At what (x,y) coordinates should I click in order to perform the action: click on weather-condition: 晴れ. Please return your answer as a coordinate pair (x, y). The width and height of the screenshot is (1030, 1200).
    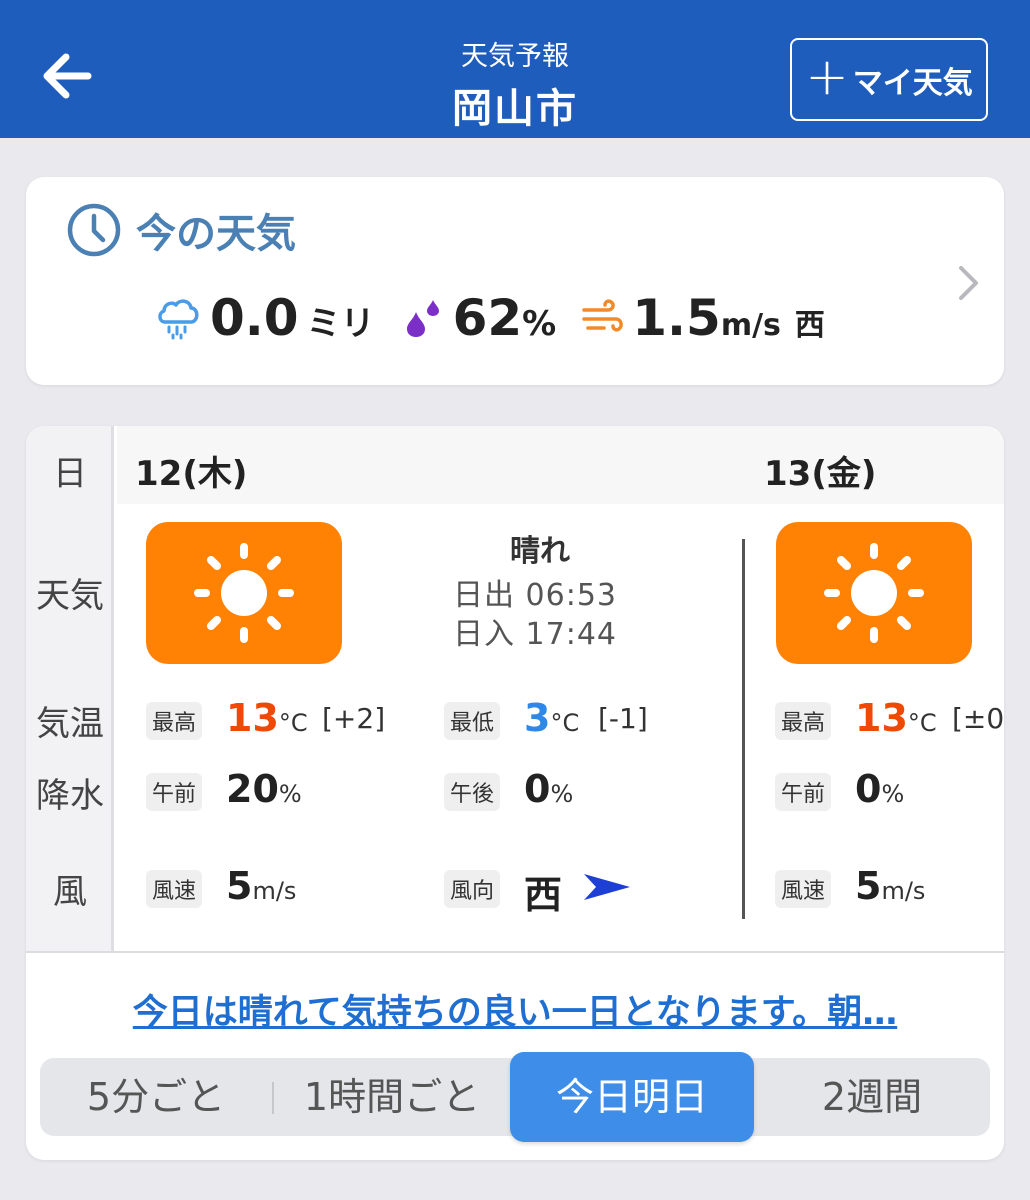
    Looking at the image, I should click on (540, 551).